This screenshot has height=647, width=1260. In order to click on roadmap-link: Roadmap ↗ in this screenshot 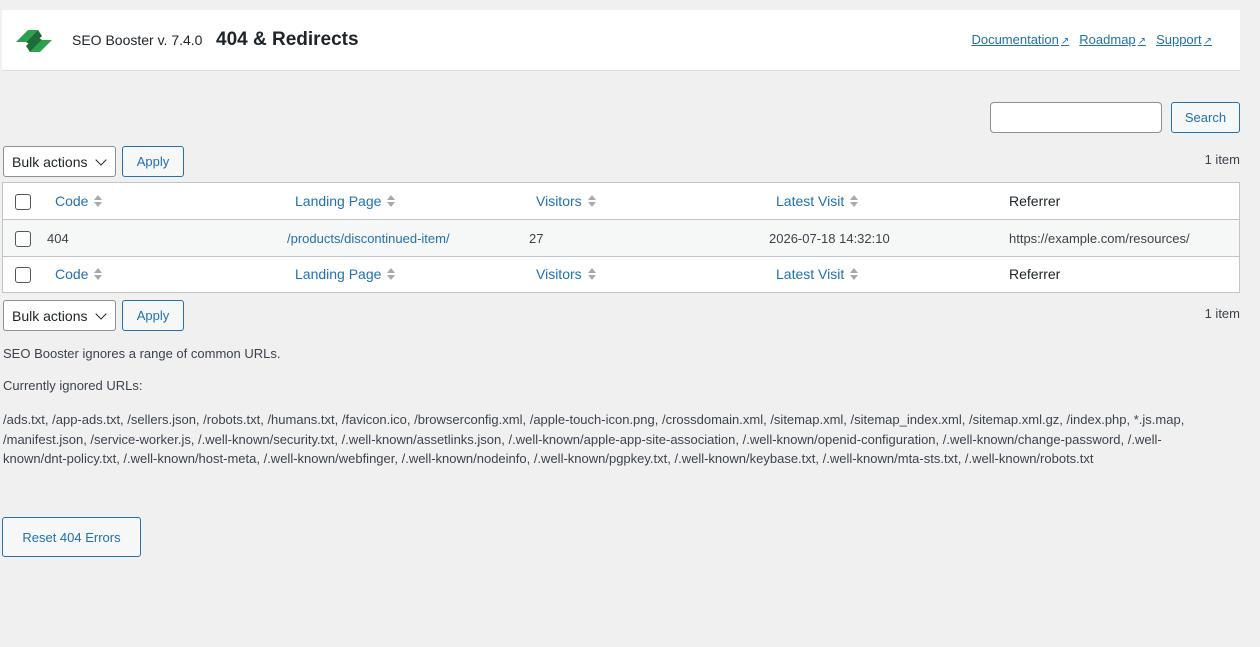, I will do `click(1112, 39)`.